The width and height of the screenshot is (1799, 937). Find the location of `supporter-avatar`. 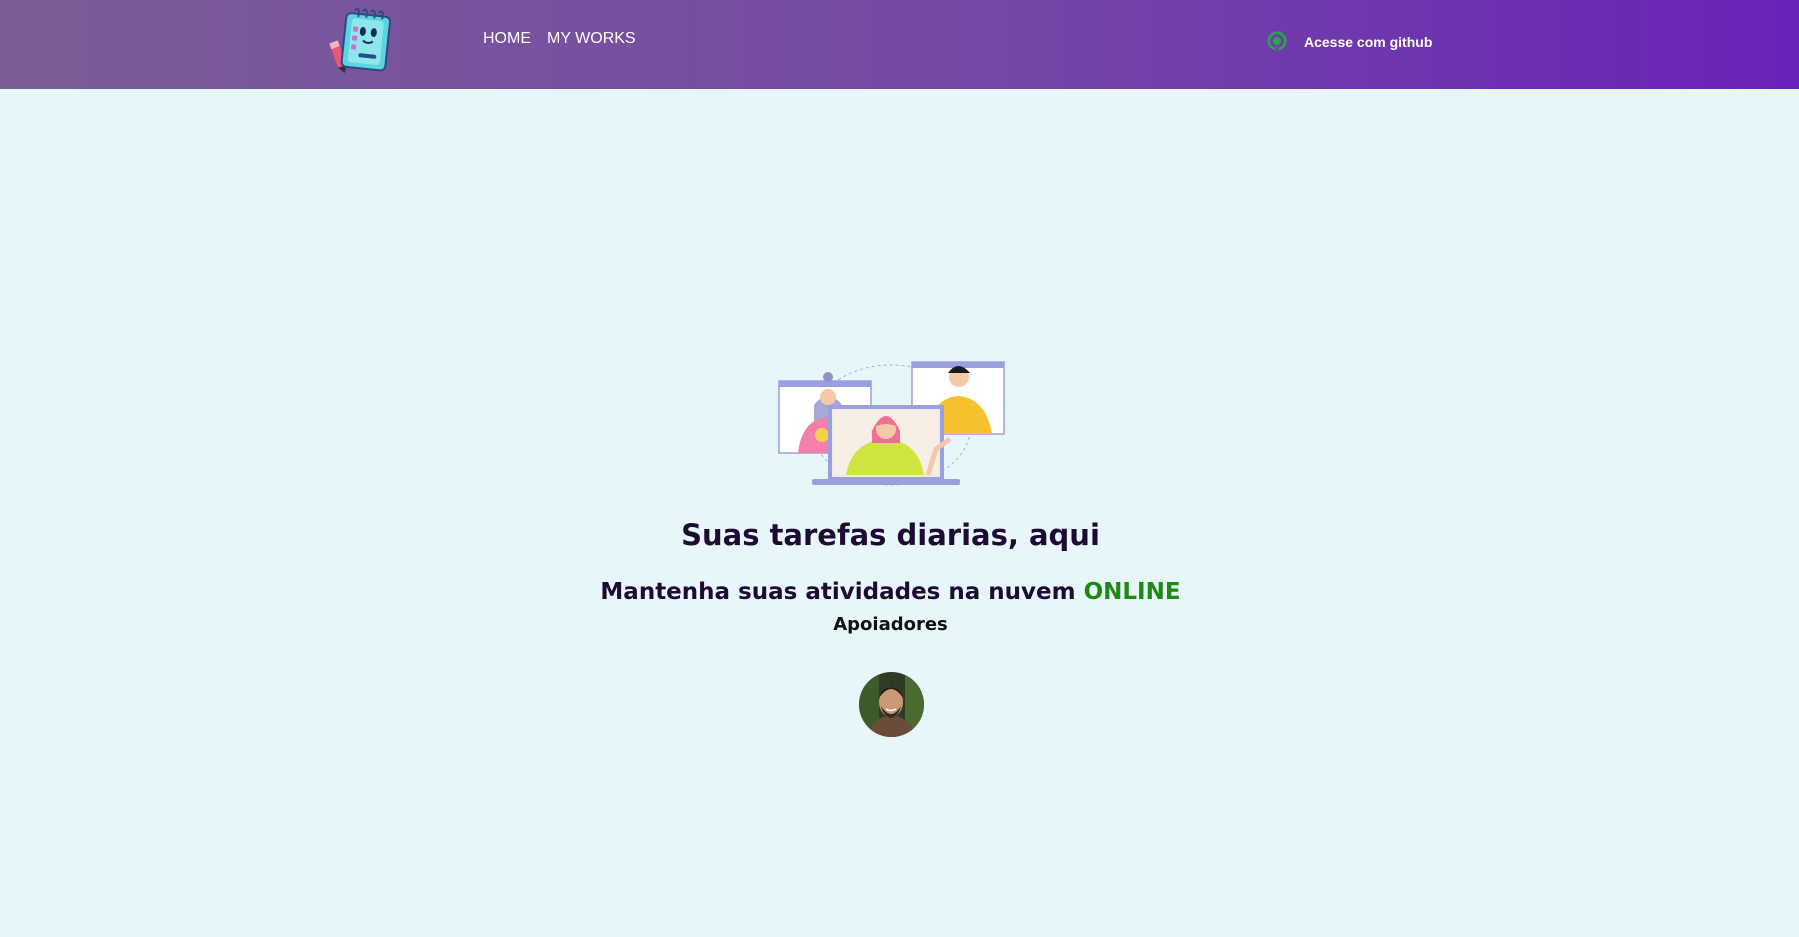

supporter-avatar is located at coordinates (891, 704).